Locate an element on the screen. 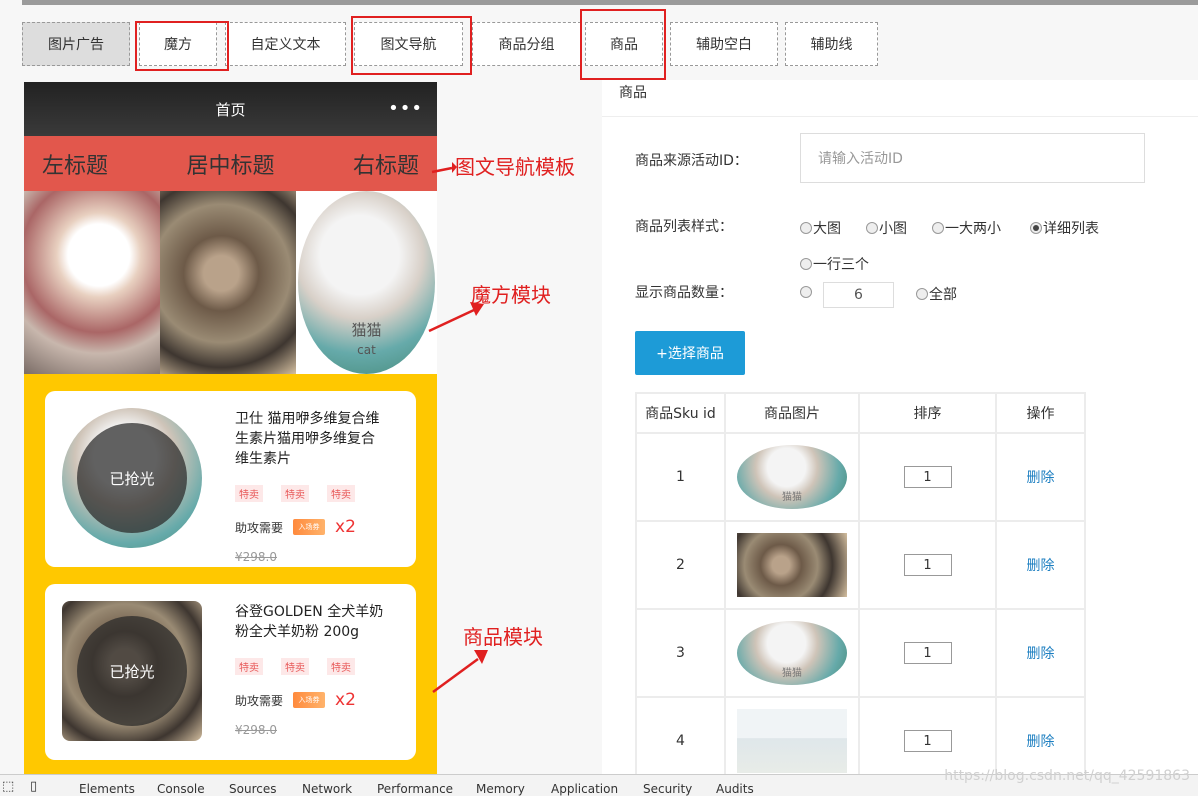 The image size is (1198, 796). tab-divider-line: 辅助线 is located at coordinates (831, 44).